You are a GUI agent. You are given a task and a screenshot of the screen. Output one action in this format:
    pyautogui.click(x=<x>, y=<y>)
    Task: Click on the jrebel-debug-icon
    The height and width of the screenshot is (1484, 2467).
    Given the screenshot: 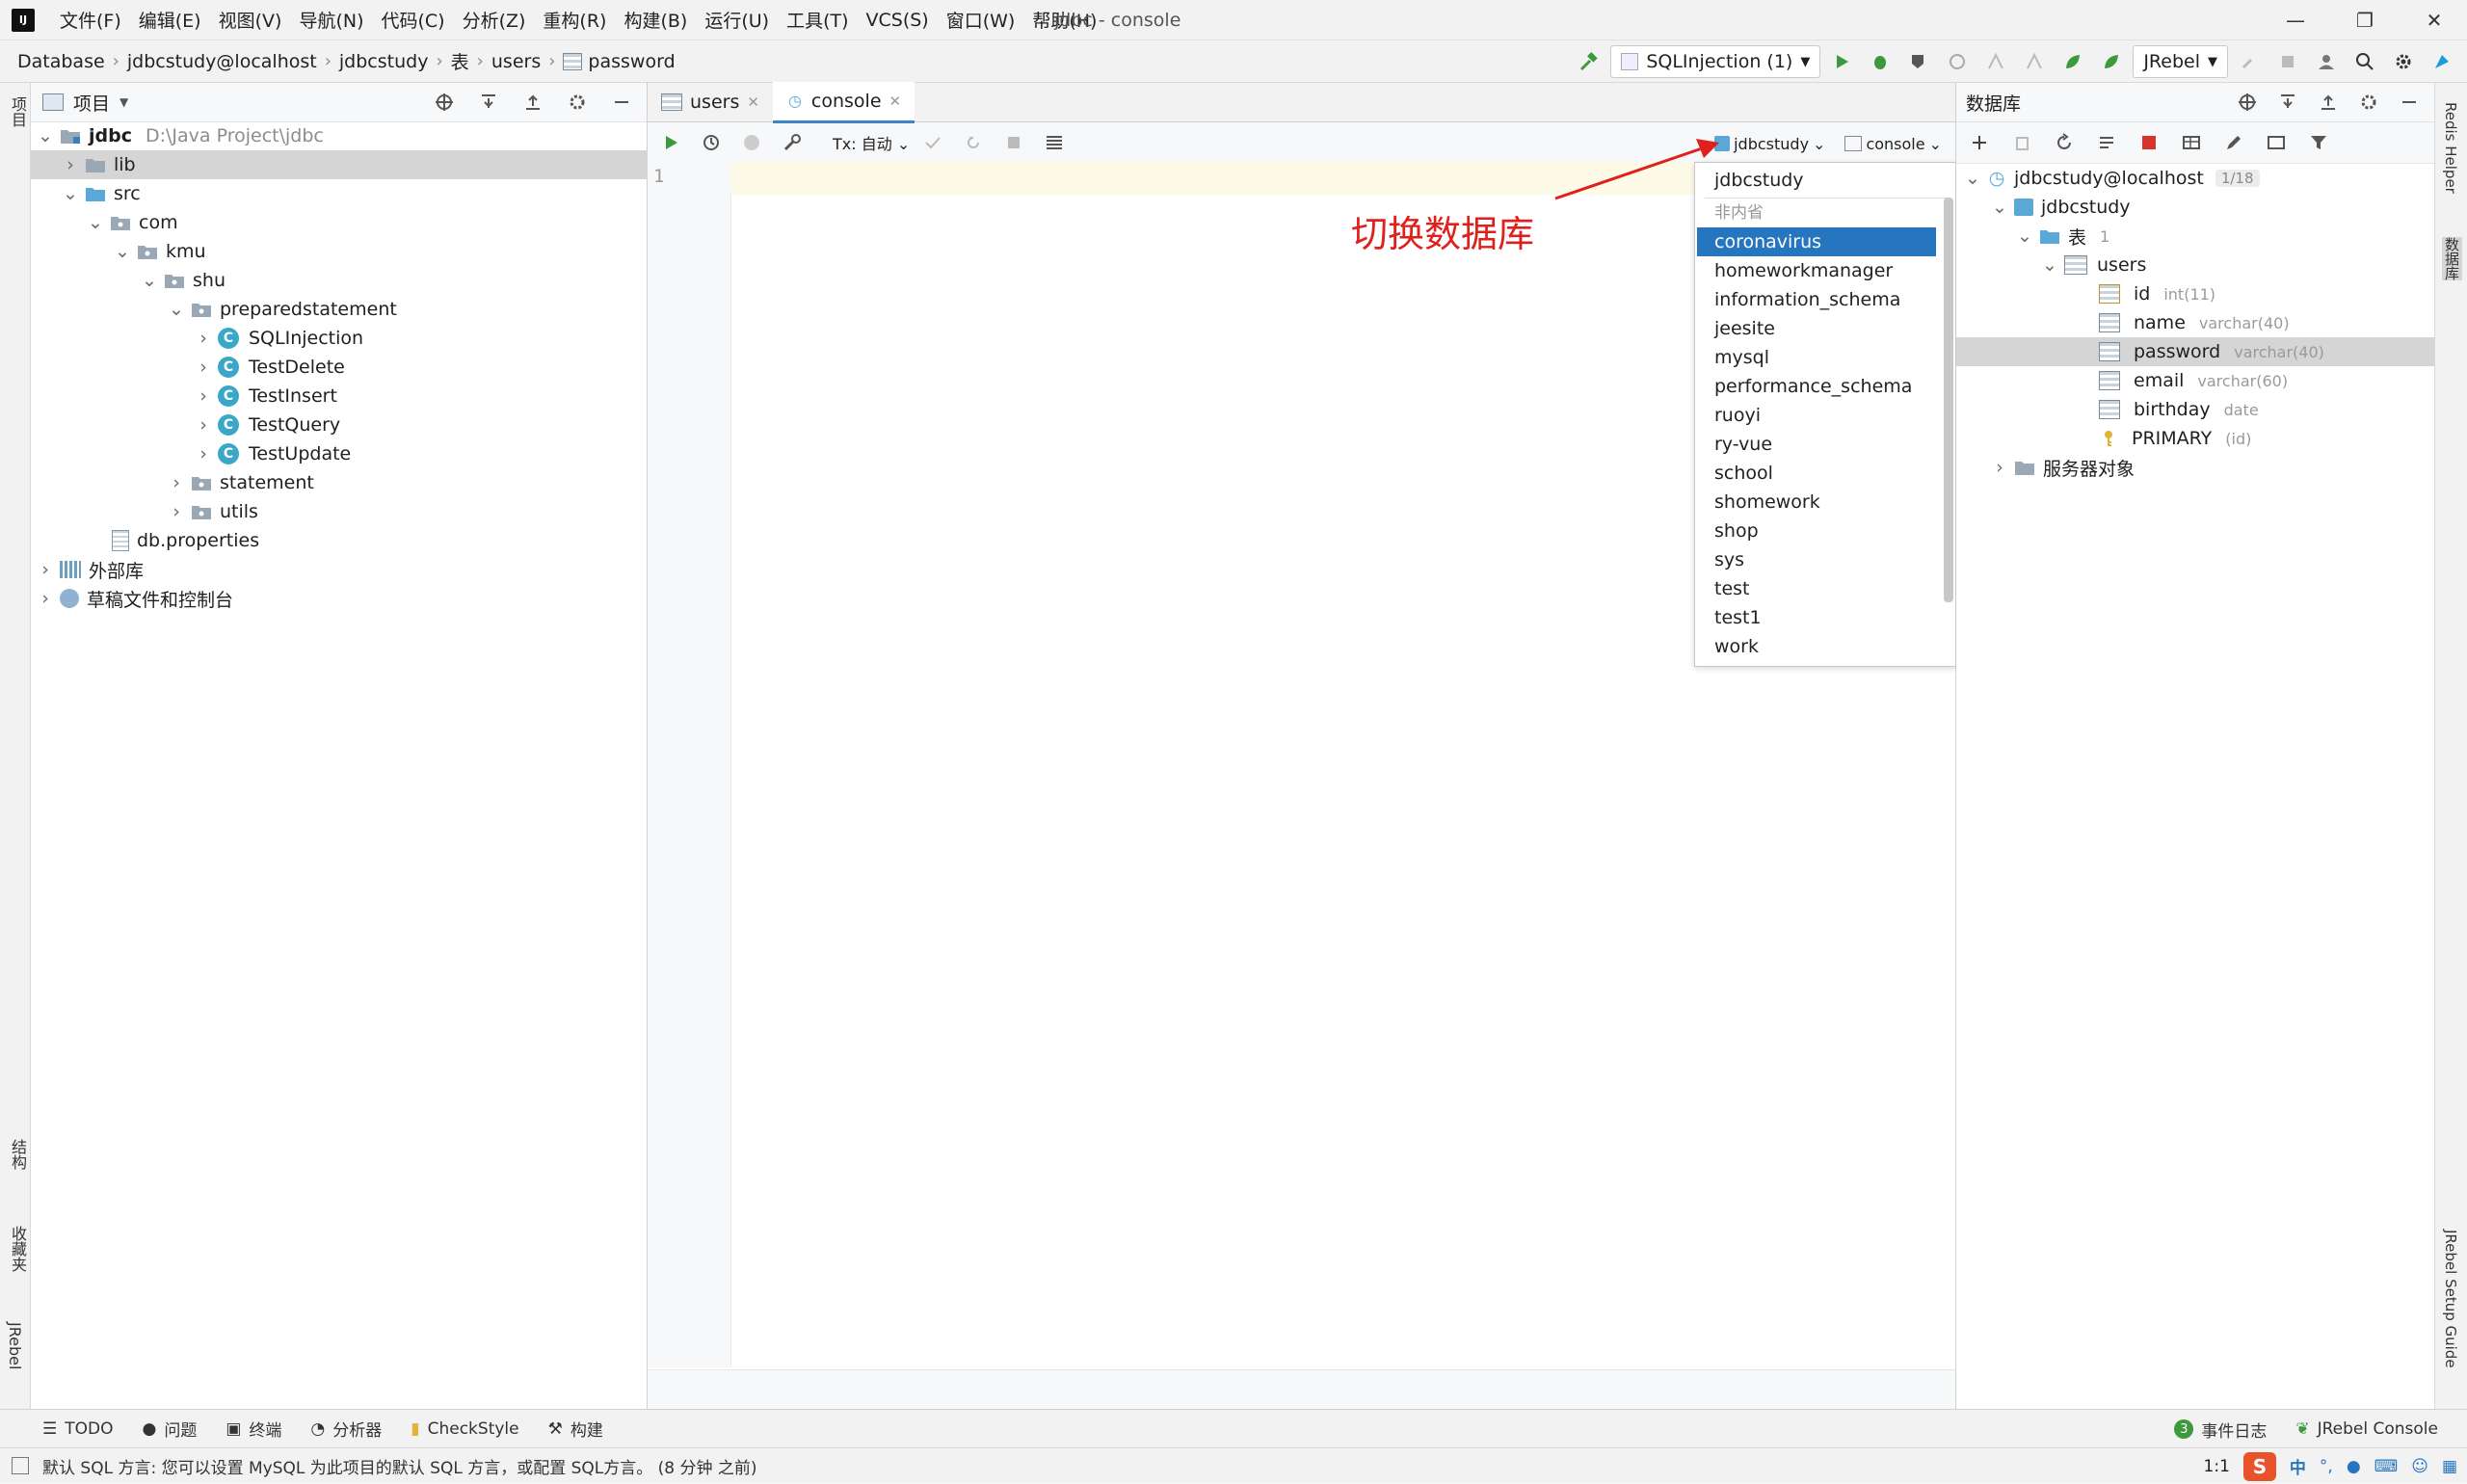 What is the action you would take?
    pyautogui.click(x=2034, y=61)
    